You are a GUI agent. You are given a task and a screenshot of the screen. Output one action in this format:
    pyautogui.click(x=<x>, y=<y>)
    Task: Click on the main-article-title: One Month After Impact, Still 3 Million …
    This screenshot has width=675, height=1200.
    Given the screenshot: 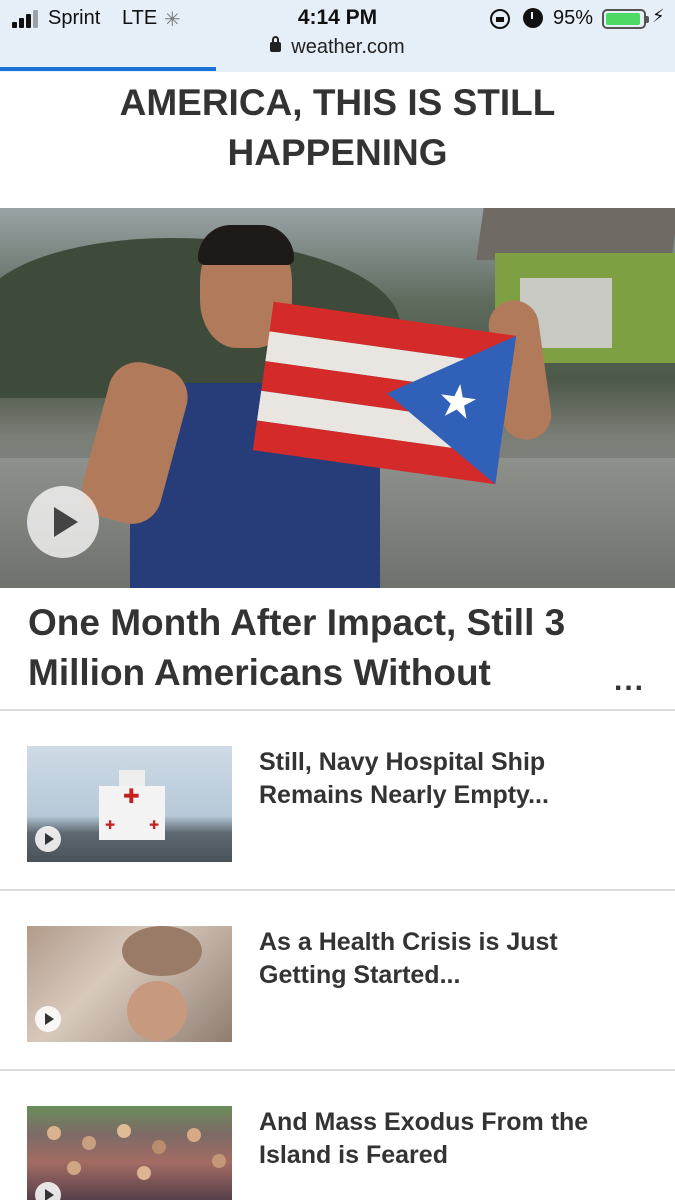 What is the action you would take?
    pyautogui.click(x=323, y=648)
    